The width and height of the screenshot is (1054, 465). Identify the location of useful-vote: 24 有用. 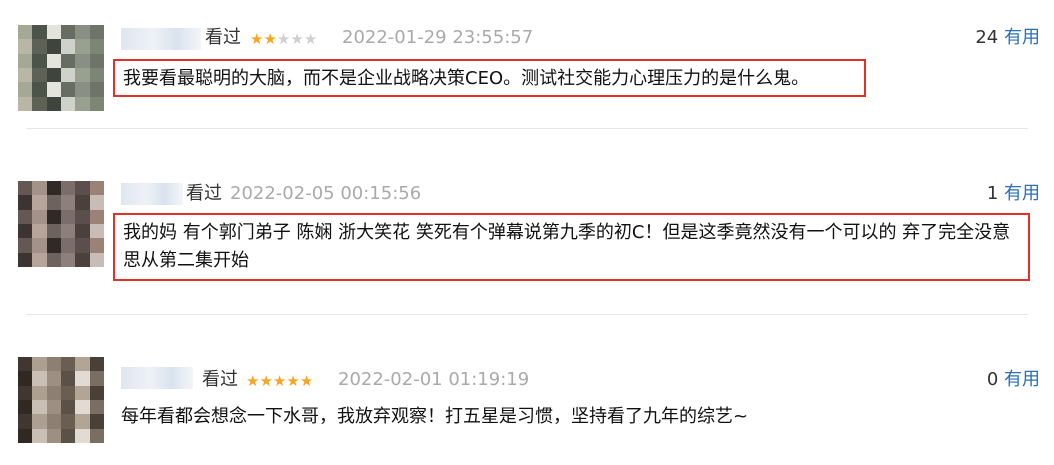
(1007, 38).